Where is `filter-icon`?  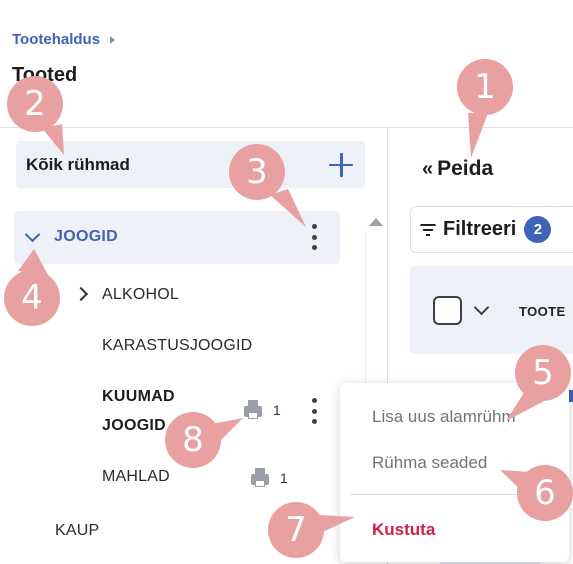 filter-icon is located at coordinates (427, 229).